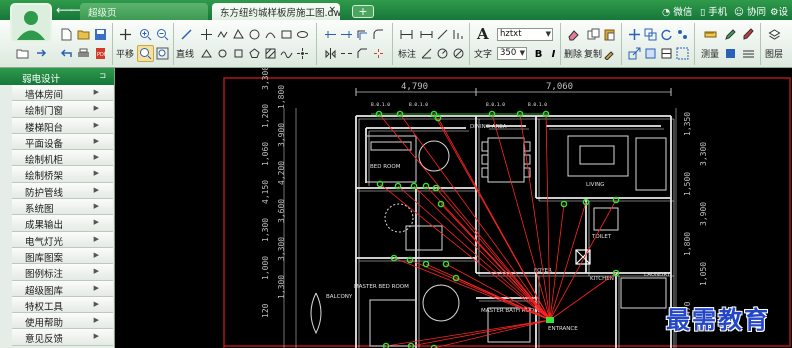  What do you see at coordinates (748, 53) in the screenshot?
I see `linetype-icon` at bounding box center [748, 53].